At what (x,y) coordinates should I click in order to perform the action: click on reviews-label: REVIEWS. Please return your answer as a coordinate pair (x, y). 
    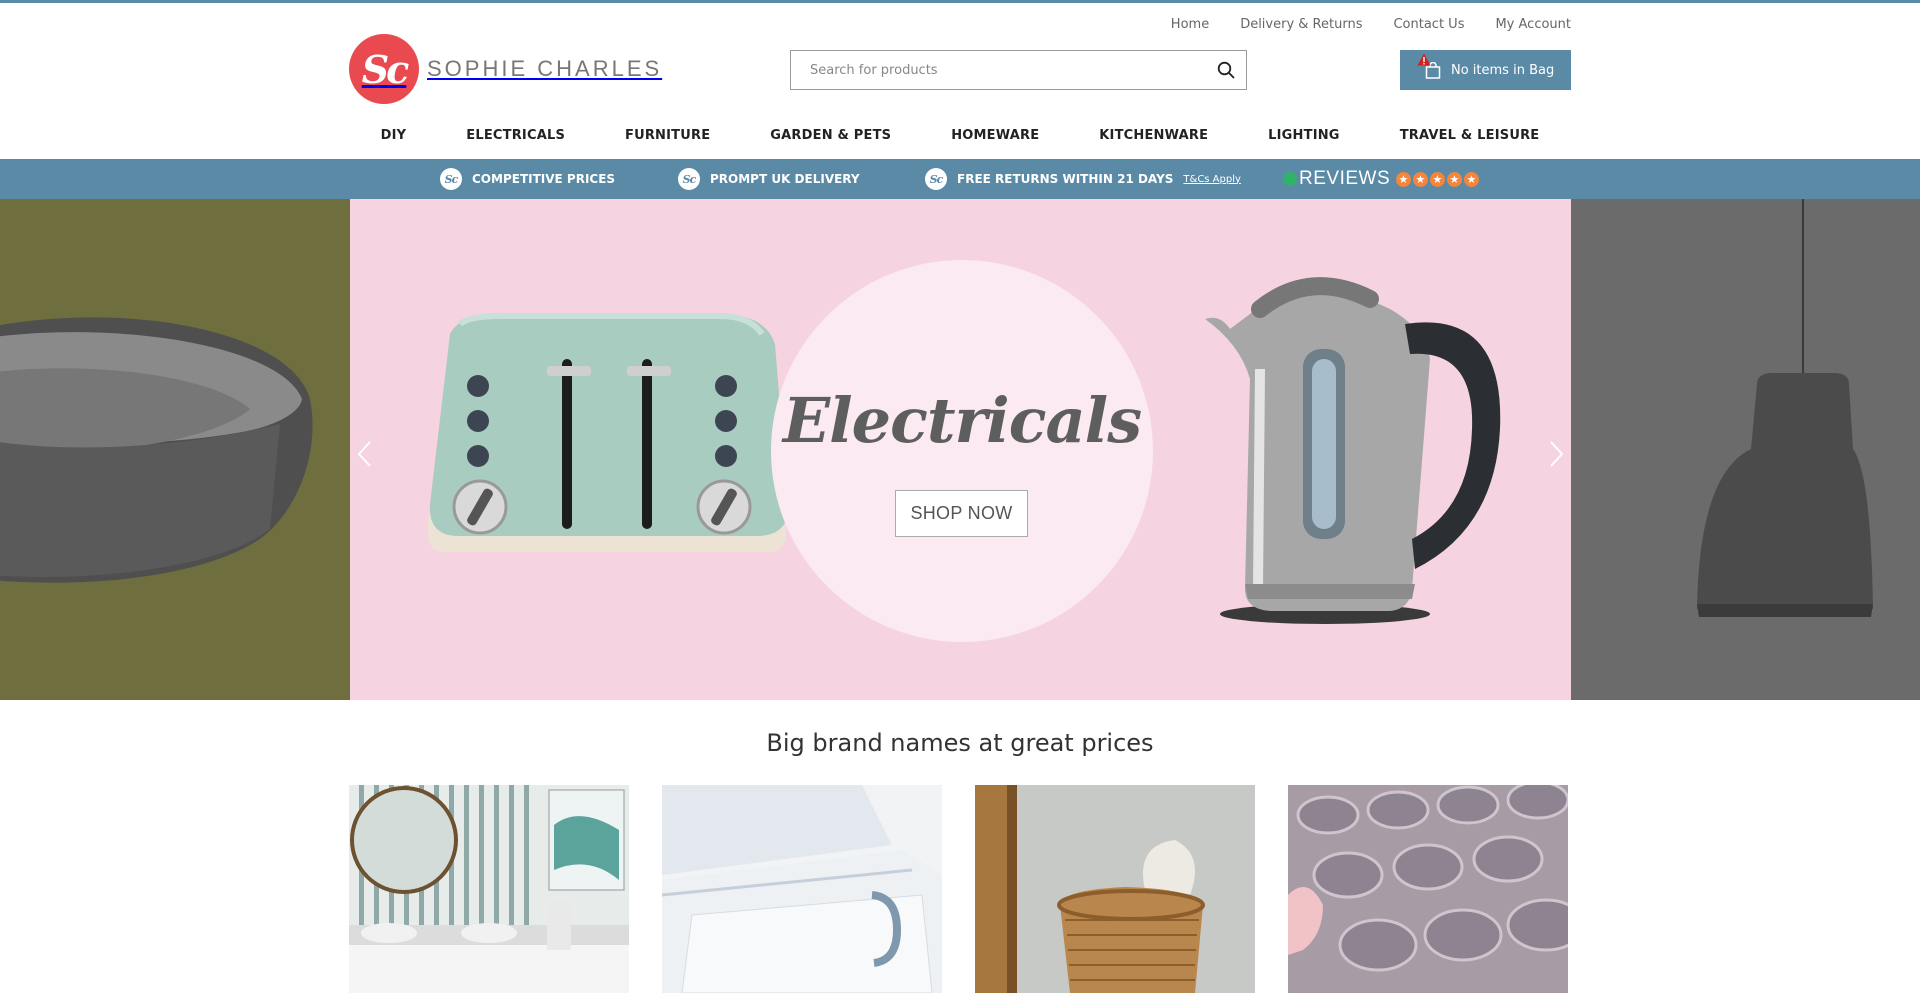
    Looking at the image, I should click on (1345, 178).